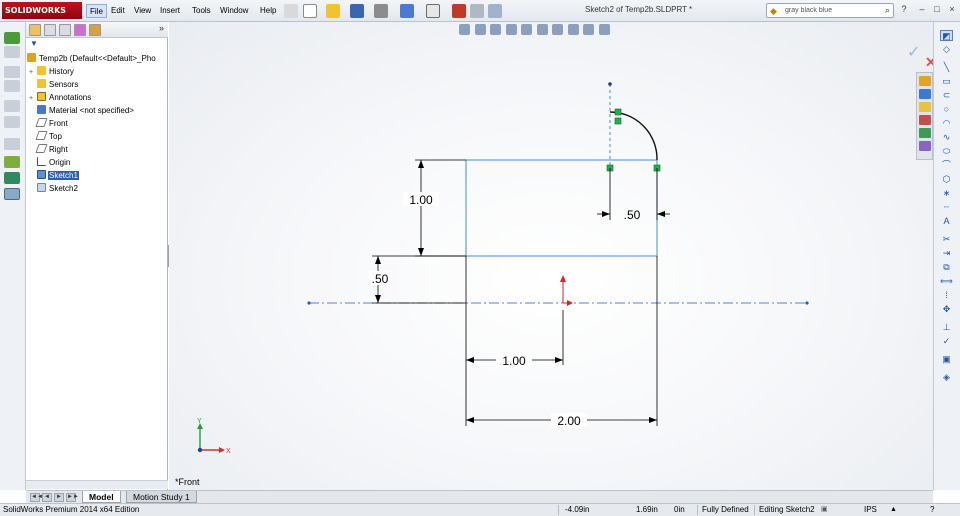 Image resolution: width=960 pixels, height=516 pixels. I want to click on open-folder-icon, so click(333, 11).